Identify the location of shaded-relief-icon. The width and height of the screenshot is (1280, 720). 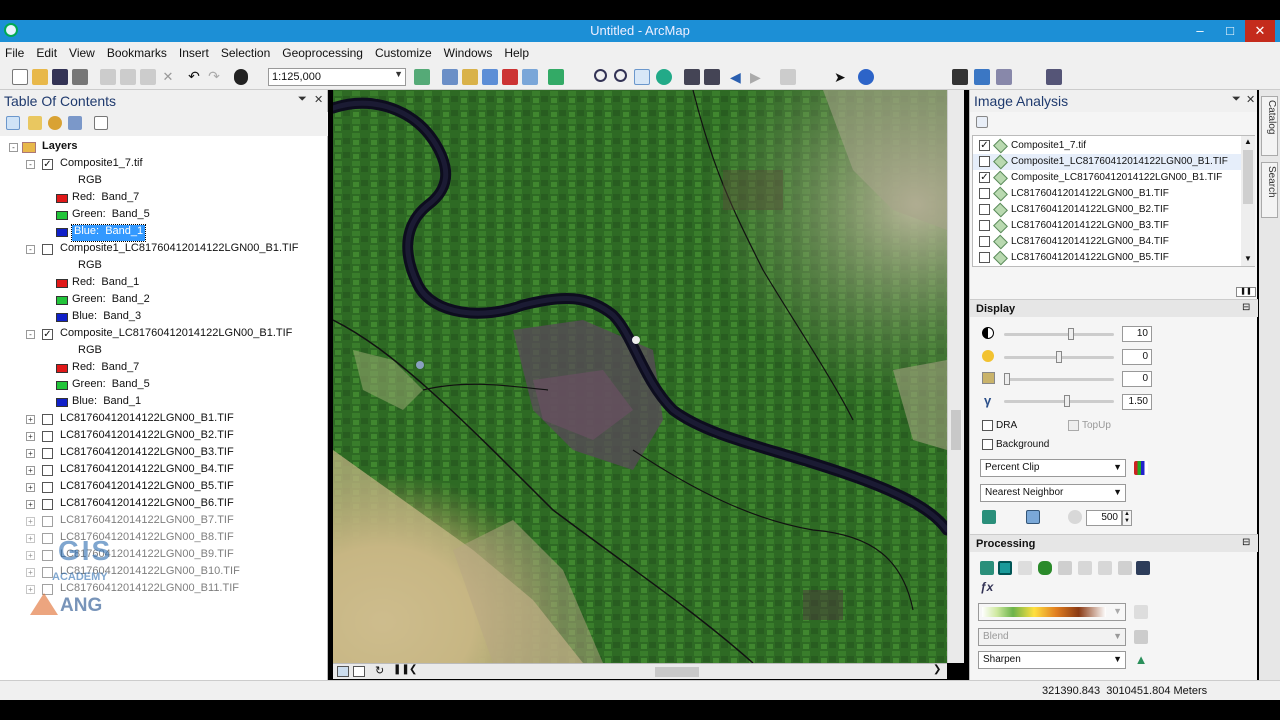
(1085, 568).